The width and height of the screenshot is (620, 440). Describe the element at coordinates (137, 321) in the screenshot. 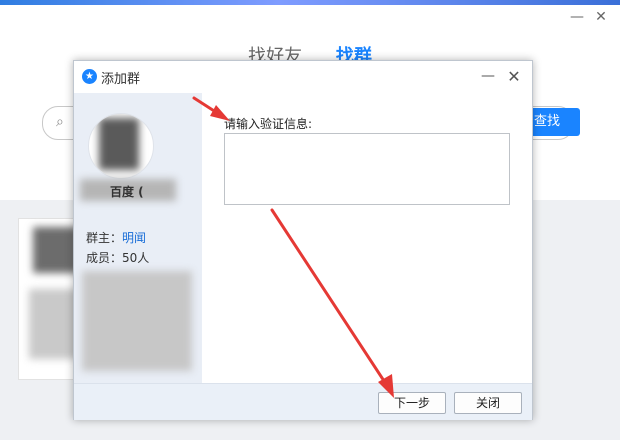

I see `blurred-description` at that location.